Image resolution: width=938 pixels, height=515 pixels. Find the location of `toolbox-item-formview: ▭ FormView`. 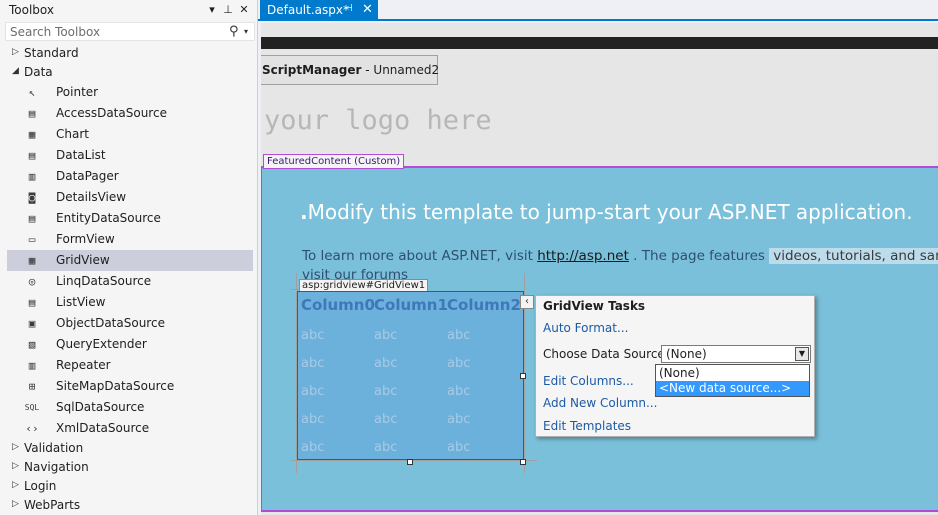

toolbox-item-formview: ▭ FormView is located at coordinates (130, 239).